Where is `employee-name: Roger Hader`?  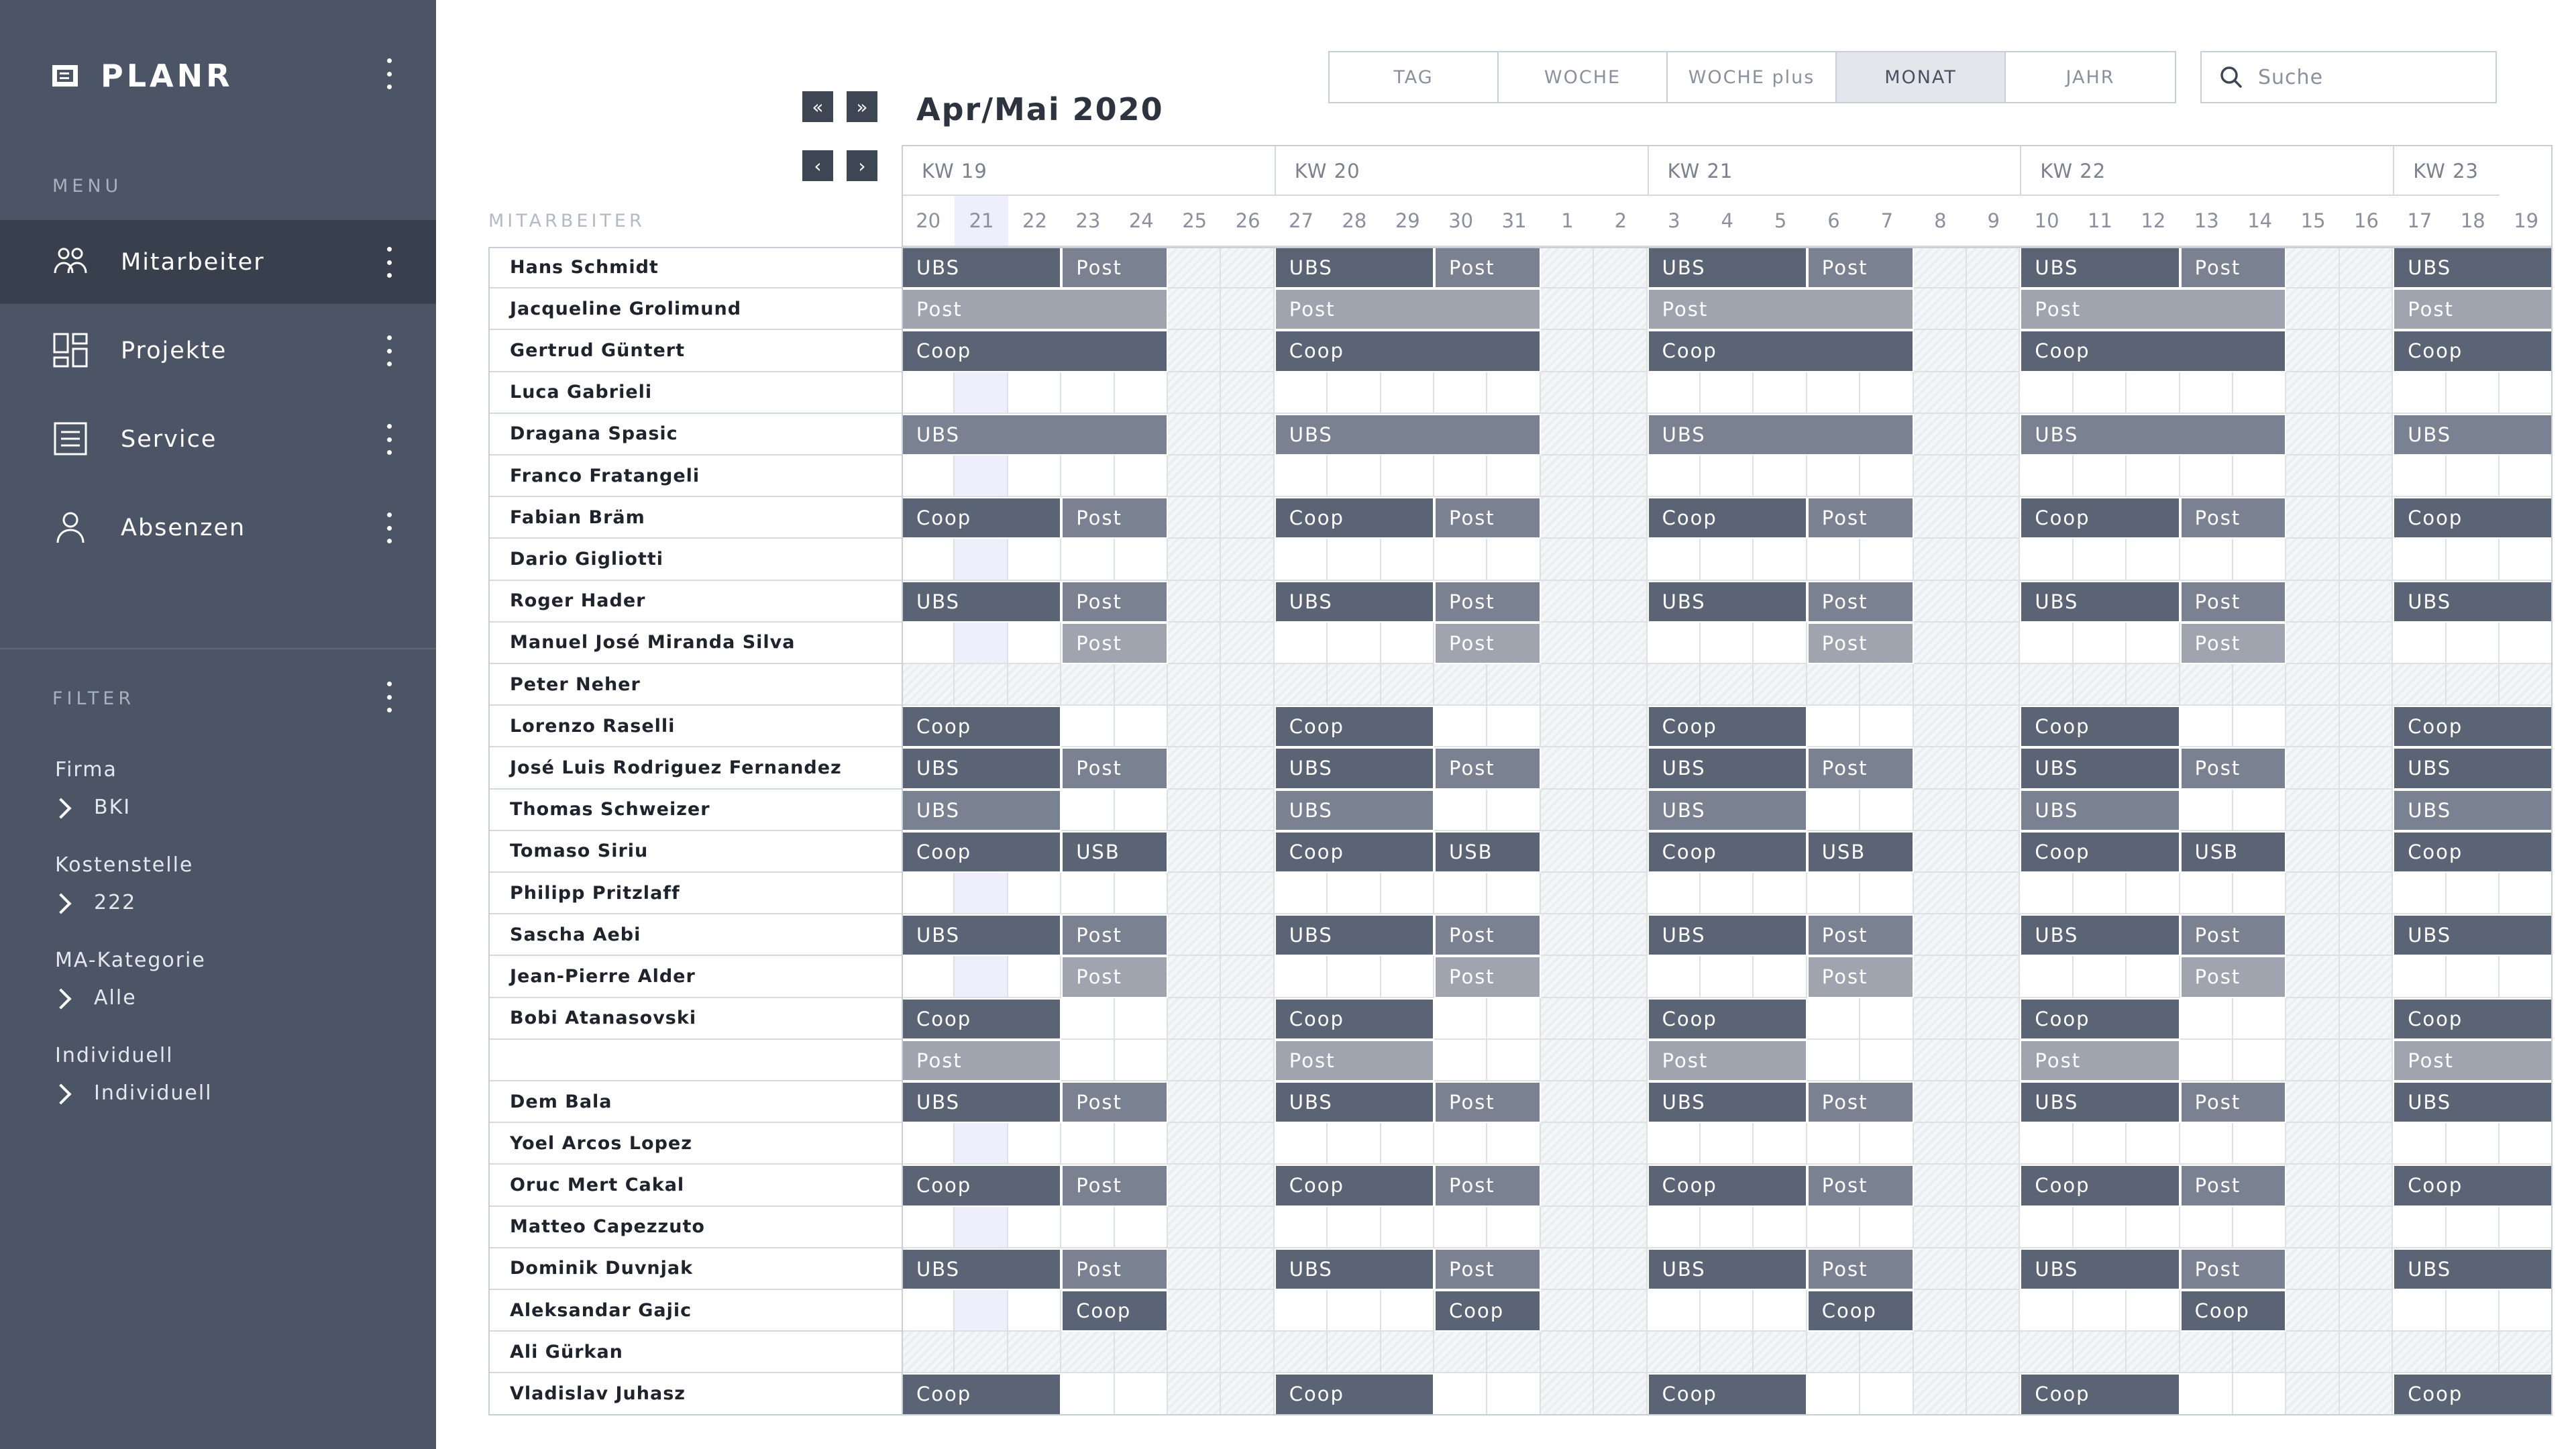 employee-name: Roger Hader is located at coordinates (695, 601).